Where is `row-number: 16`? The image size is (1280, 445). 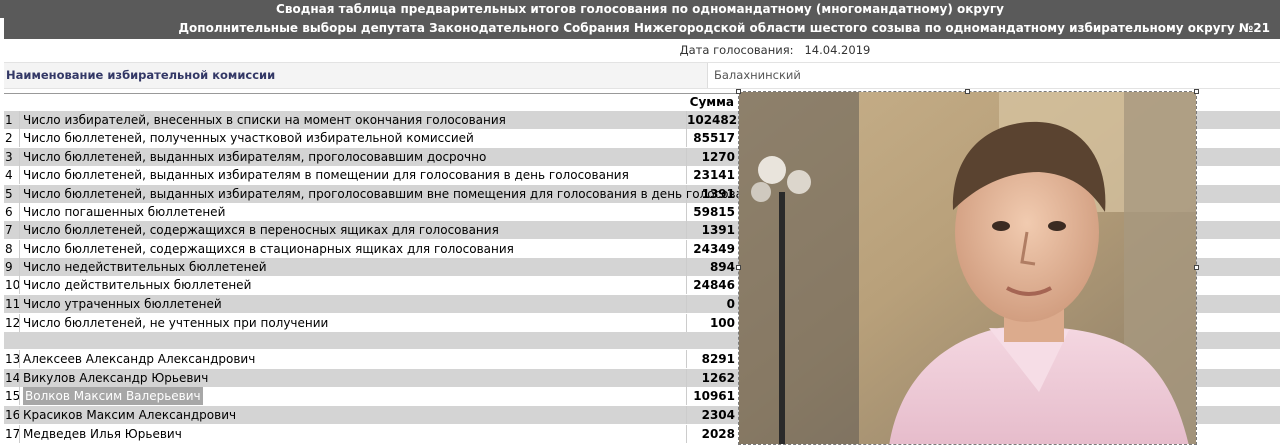 row-number: 16 is located at coordinates (13, 415).